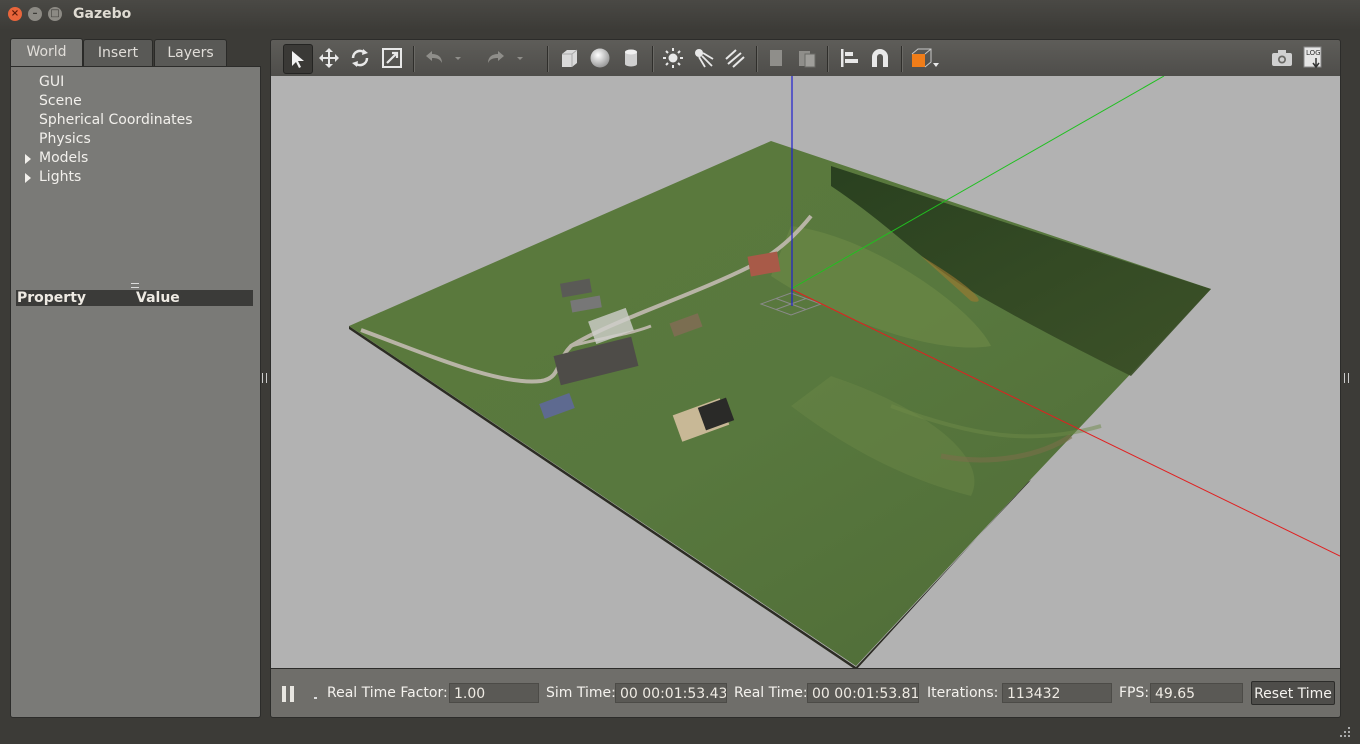 The height and width of the screenshot is (744, 1360). Describe the element at coordinates (360, 58) in the screenshot. I see `rotate-icon` at that location.